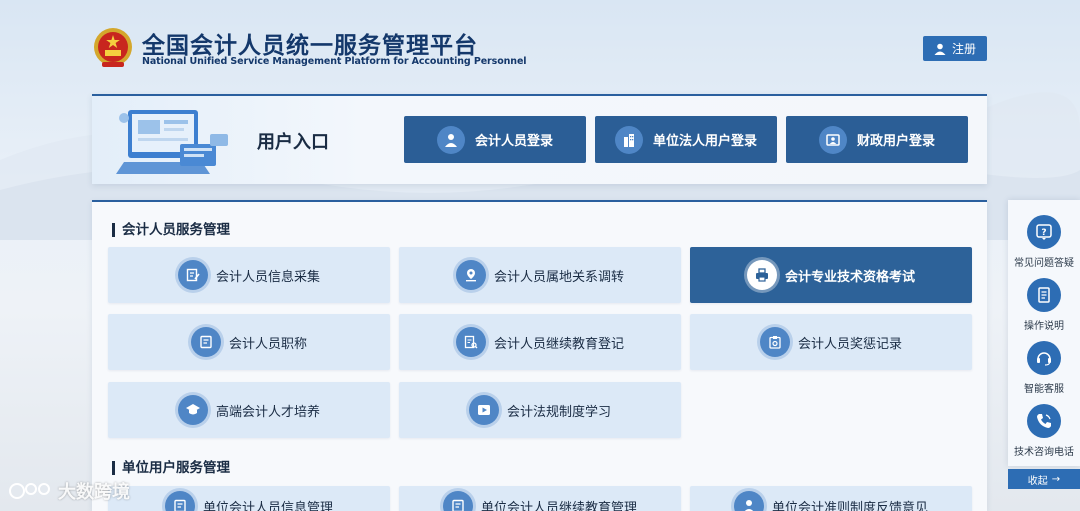 The width and height of the screenshot is (1080, 511). What do you see at coordinates (1044, 333) in the screenshot?
I see `floating-help-sidebar: ? 常见问题答疑 操作说明 智能客服 技术咨询电话` at bounding box center [1044, 333].